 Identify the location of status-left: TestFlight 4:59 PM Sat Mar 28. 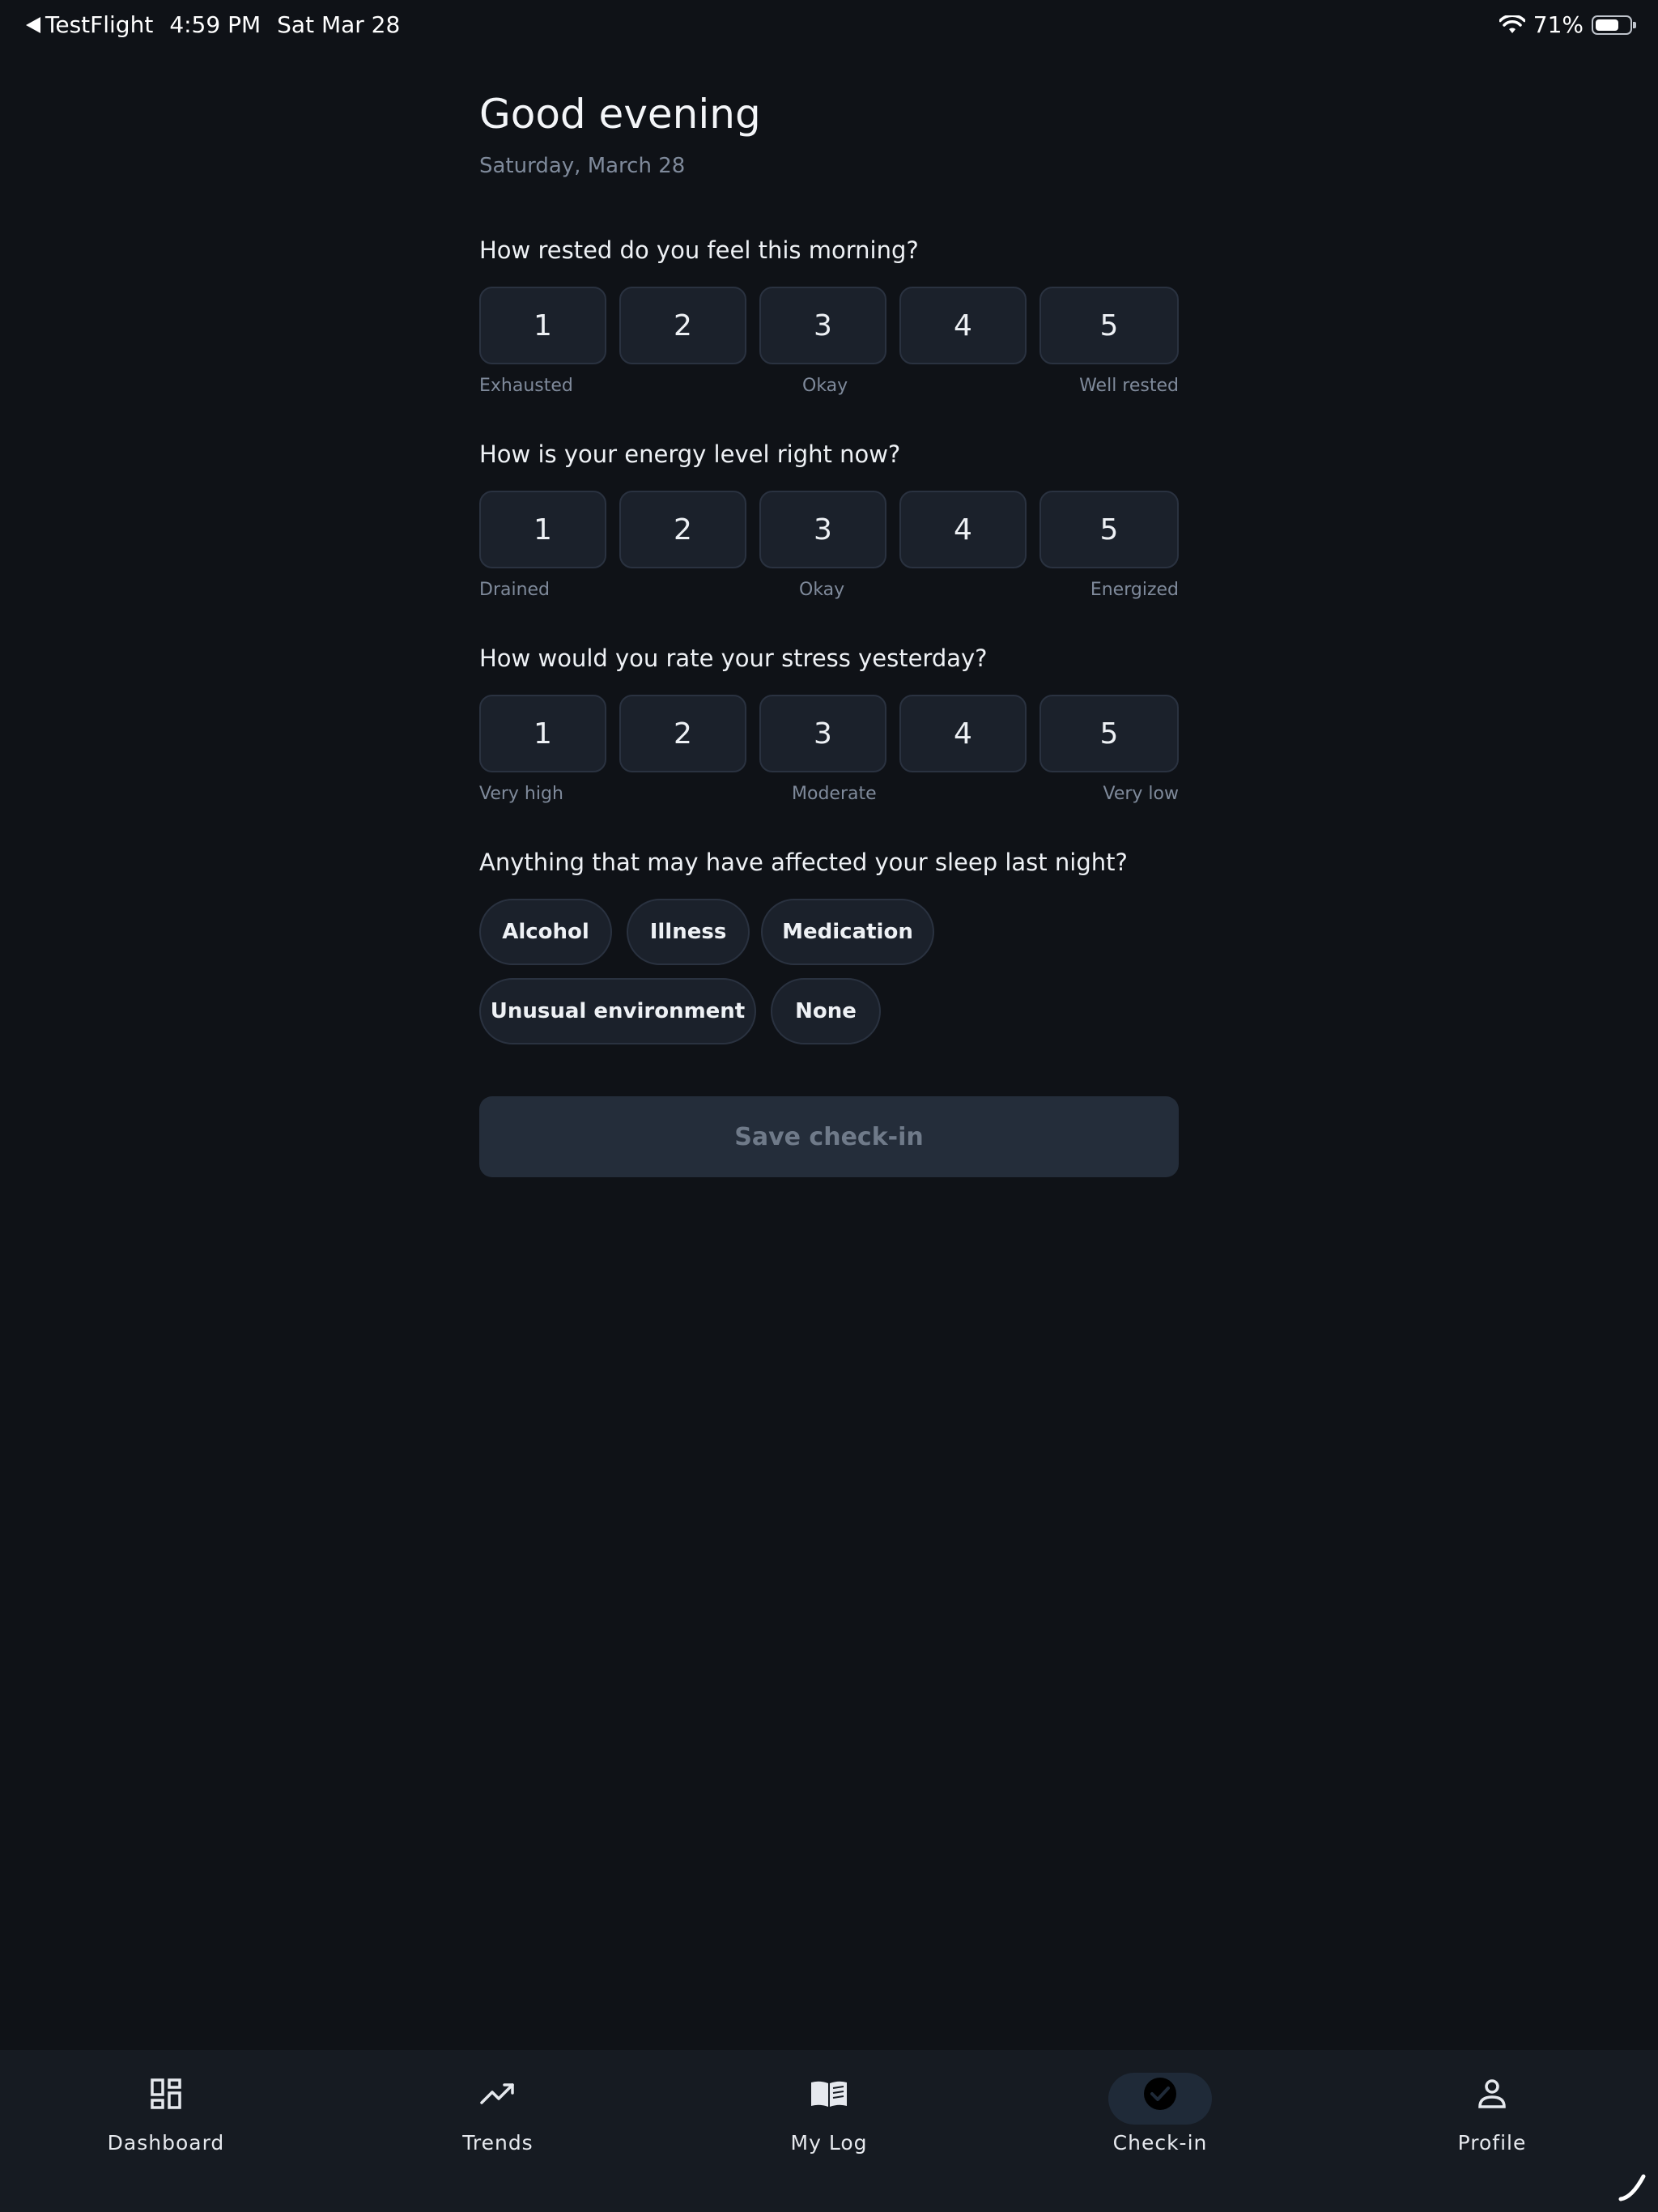
(213, 25).